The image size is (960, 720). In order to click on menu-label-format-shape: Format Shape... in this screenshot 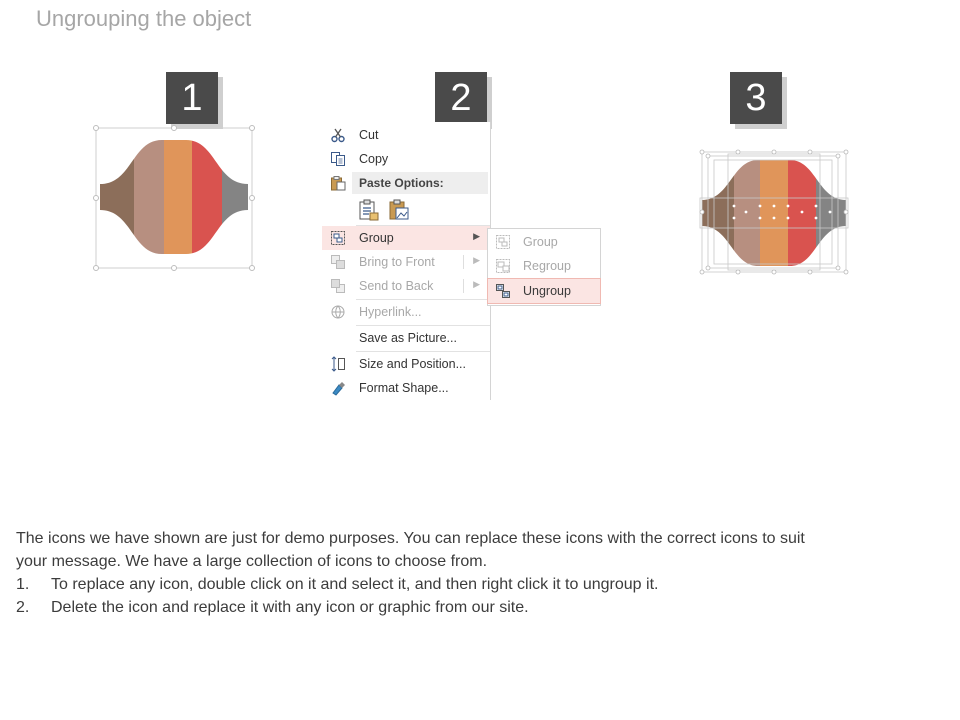, I will do `click(404, 388)`.